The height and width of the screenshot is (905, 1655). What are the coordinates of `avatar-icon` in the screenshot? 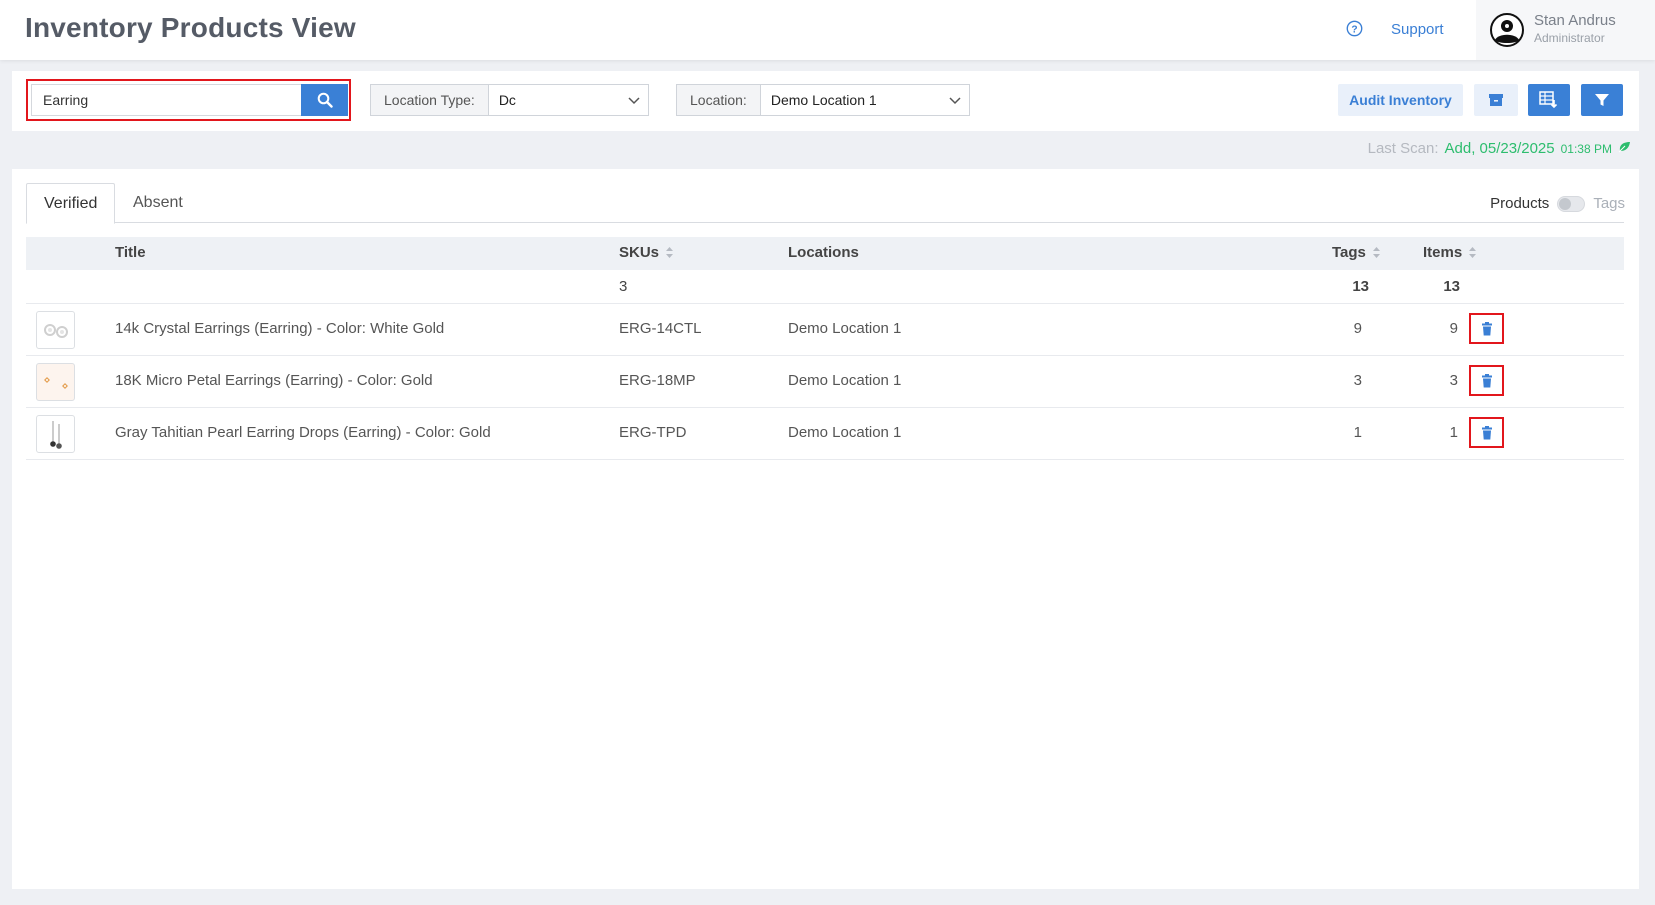 It's located at (1507, 30).